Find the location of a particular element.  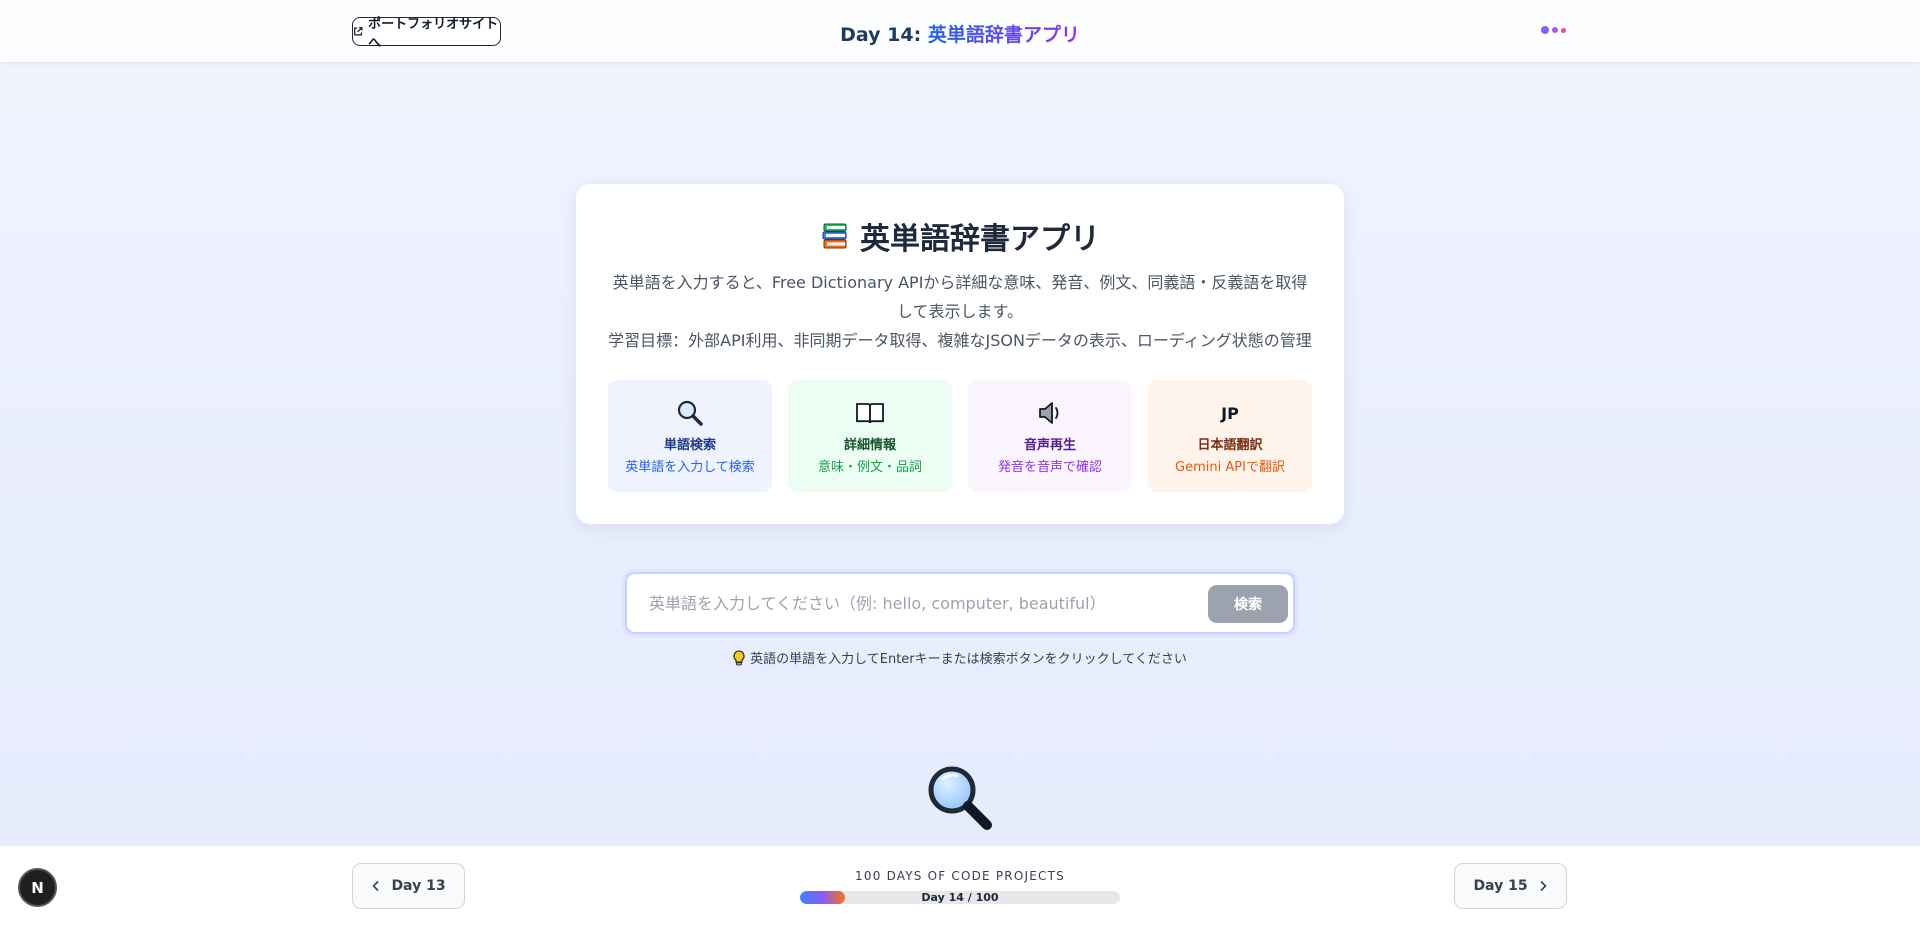

search-button: 検索 is located at coordinates (1248, 604).